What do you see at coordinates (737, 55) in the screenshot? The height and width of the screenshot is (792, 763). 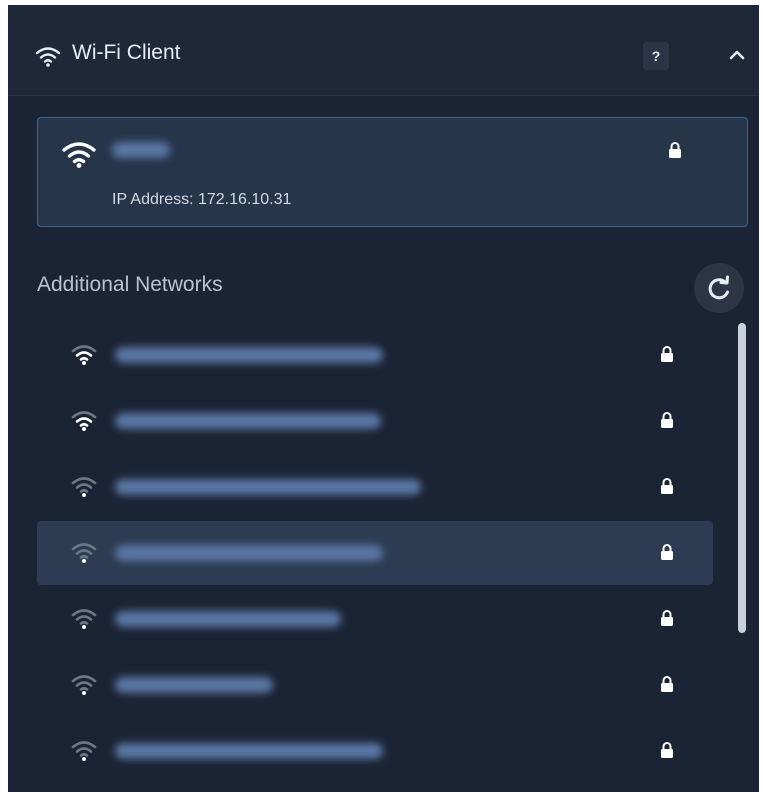 I see `chevron-up-icon` at bounding box center [737, 55].